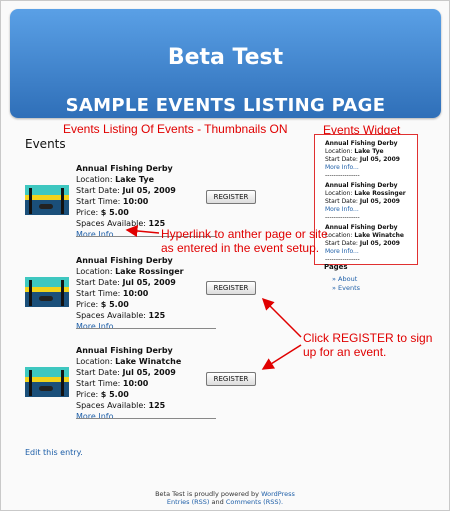 The width and height of the screenshot is (450, 511). Describe the element at coordinates (254, 502) in the screenshot. I see `comments-rss-link: Comments (RSS).` at that location.